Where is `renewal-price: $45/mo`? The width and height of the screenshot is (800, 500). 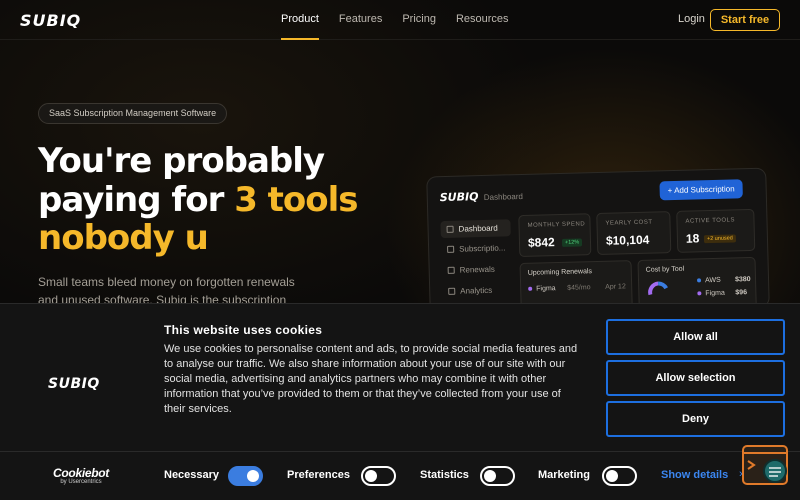
renewal-price: $45/mo is located at coordinates (579, 288).